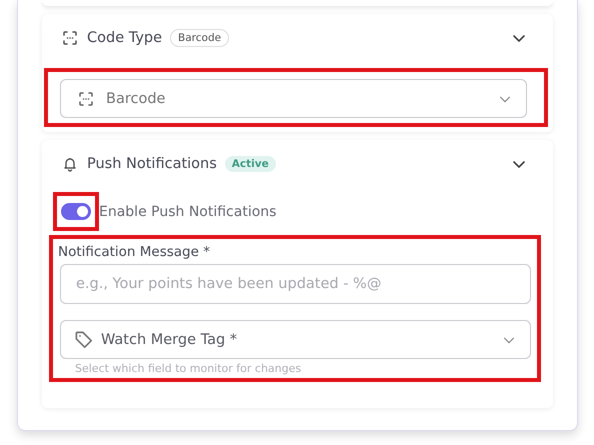  I want to click on bell-icon, so click(70, 164).